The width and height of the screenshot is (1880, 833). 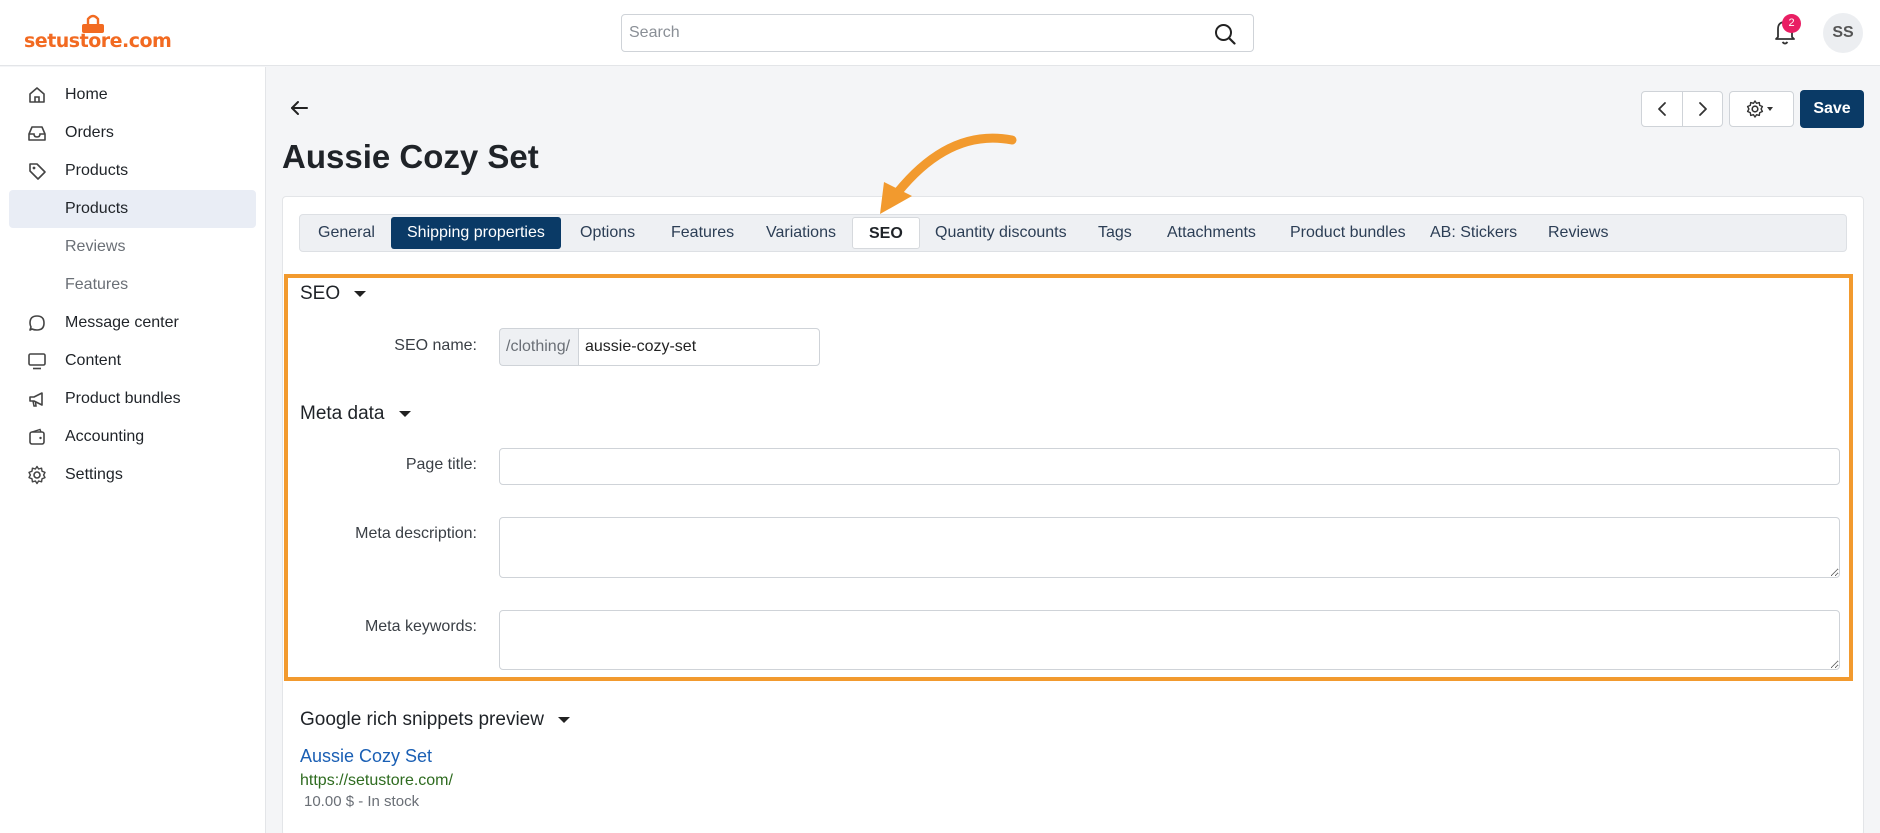 I want to click on meta-keywords-label: Meta keywords:, so click(x=420, y=626).